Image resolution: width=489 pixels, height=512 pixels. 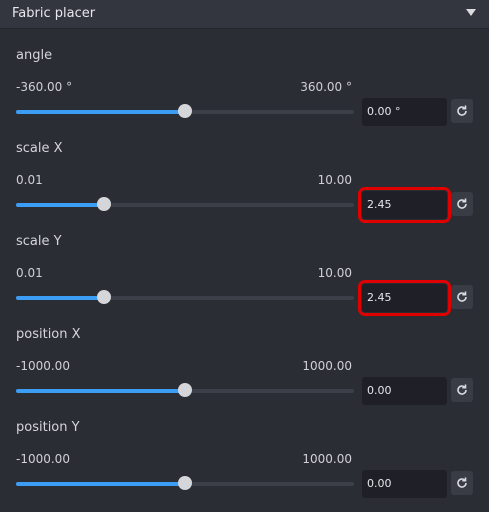 I want to click on max-value: 360.00 °, so click(x=326, y=87).